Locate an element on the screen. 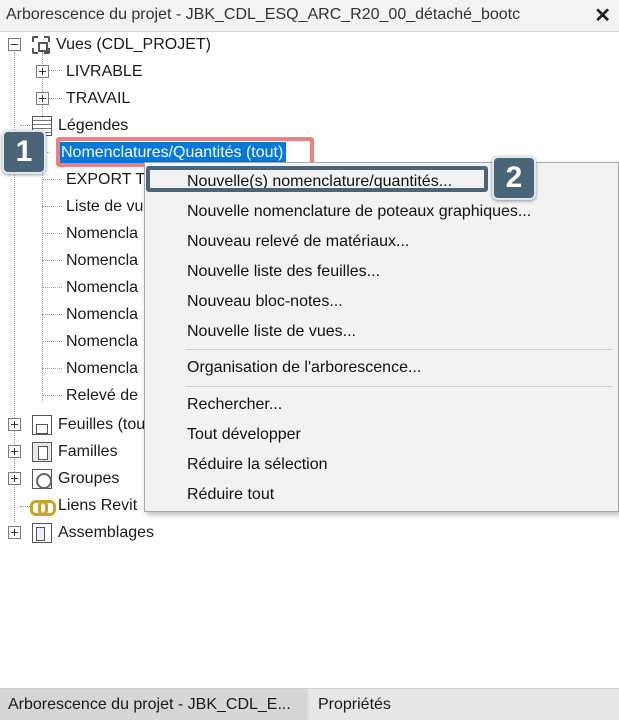 The height and width of the screenshot is (720, 619). tree-item-views: Vues (CDL_PROJET) is located at coordinates (121, 45).